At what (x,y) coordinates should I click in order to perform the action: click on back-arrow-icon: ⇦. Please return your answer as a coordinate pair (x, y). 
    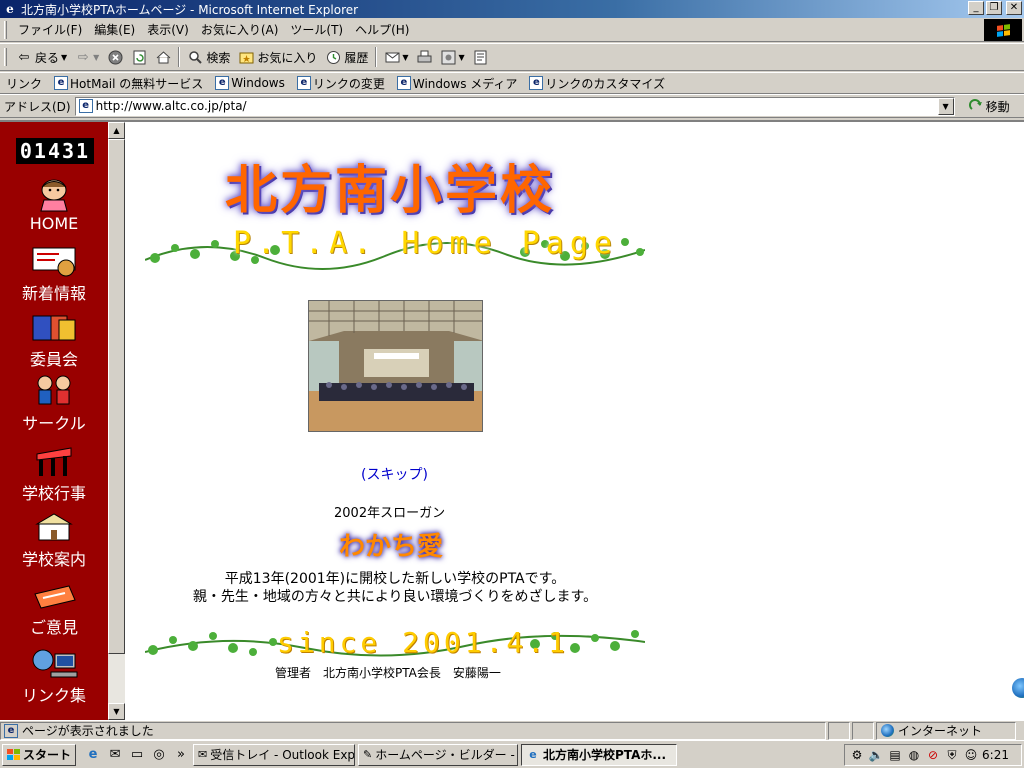
    Looking at the image, I should click on (24, 57).